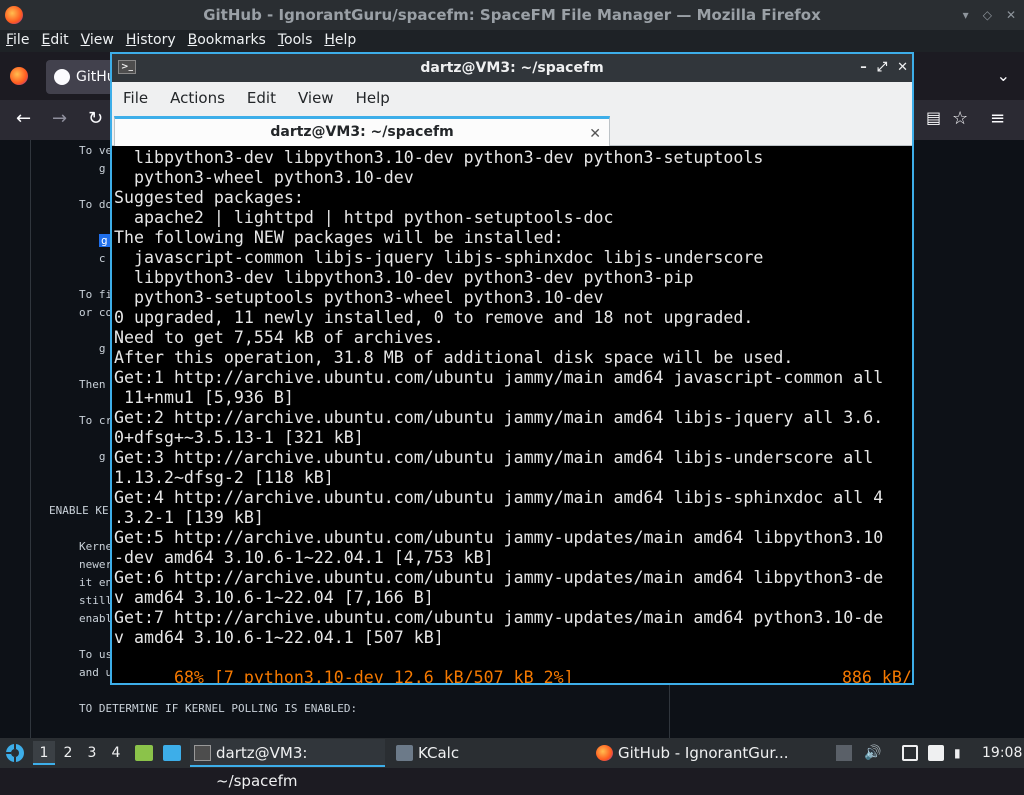 The height and width of the screenshot is (795, 1024). What do you see at coordinates (262, 767) in the screenshot?
I see `task-label: dartz@VM3: ~/spacefm` at bounding box center [262, 767].